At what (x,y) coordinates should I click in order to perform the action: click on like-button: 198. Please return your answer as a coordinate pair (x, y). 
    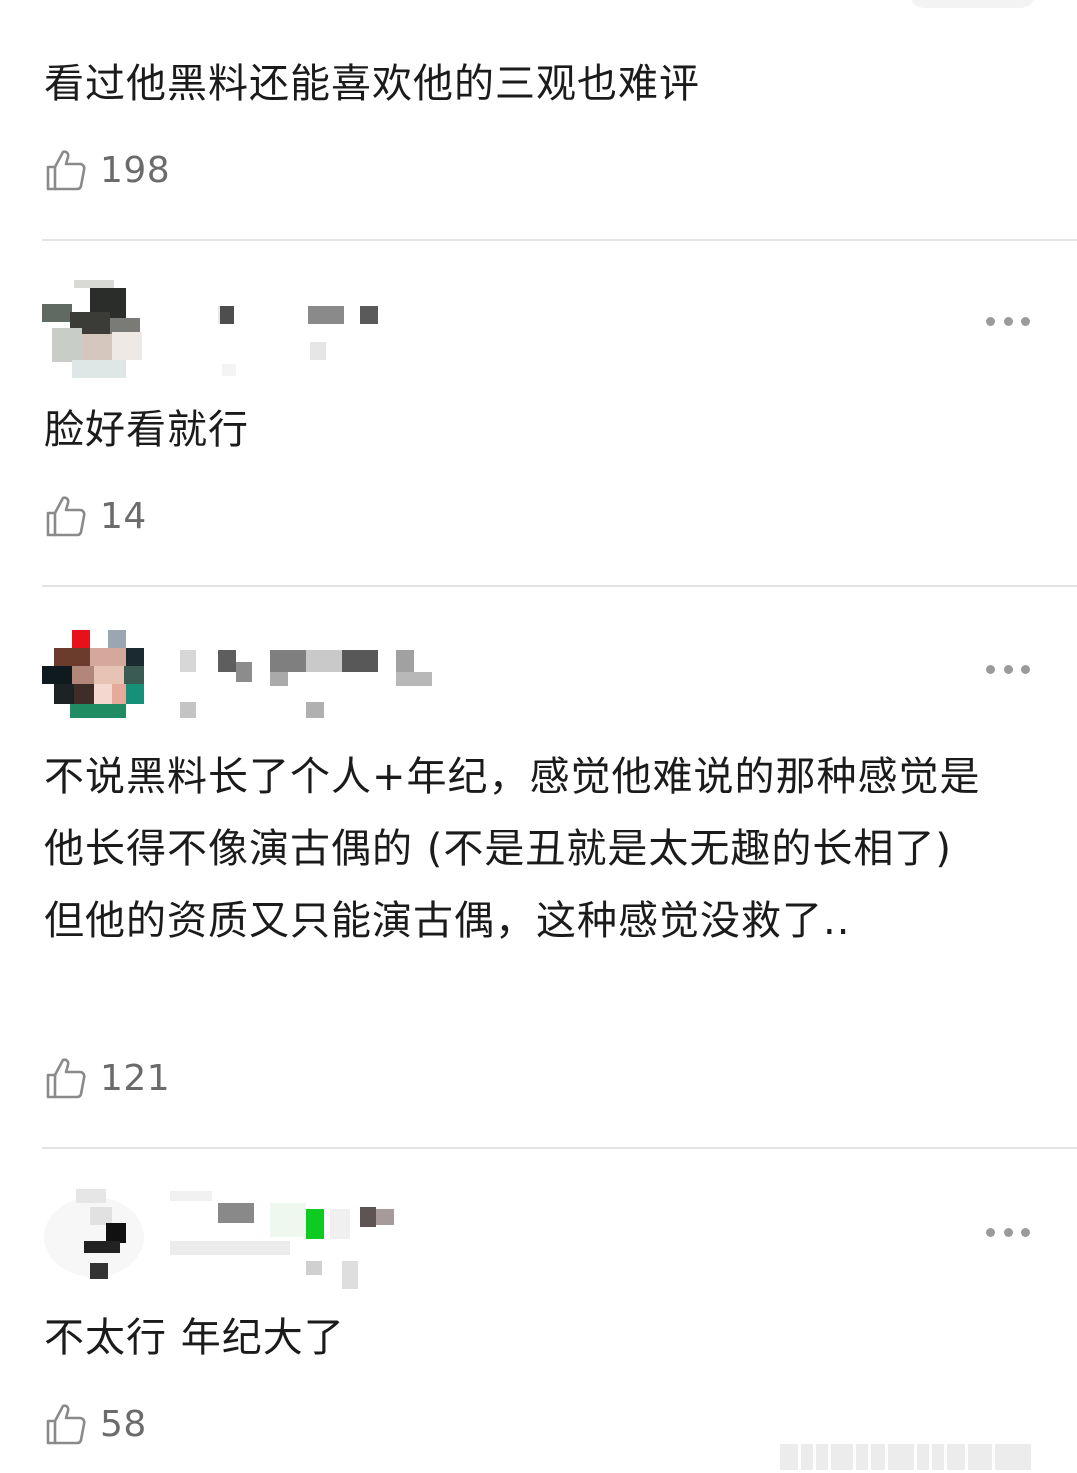
    Looking at the image, I should click on (107, 170).